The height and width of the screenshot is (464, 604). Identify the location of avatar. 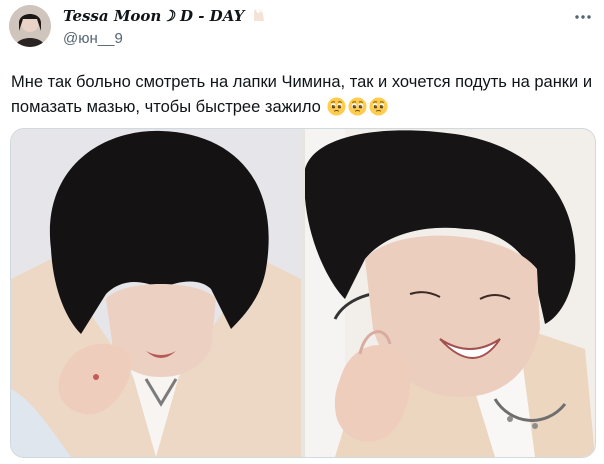
(30, 26).